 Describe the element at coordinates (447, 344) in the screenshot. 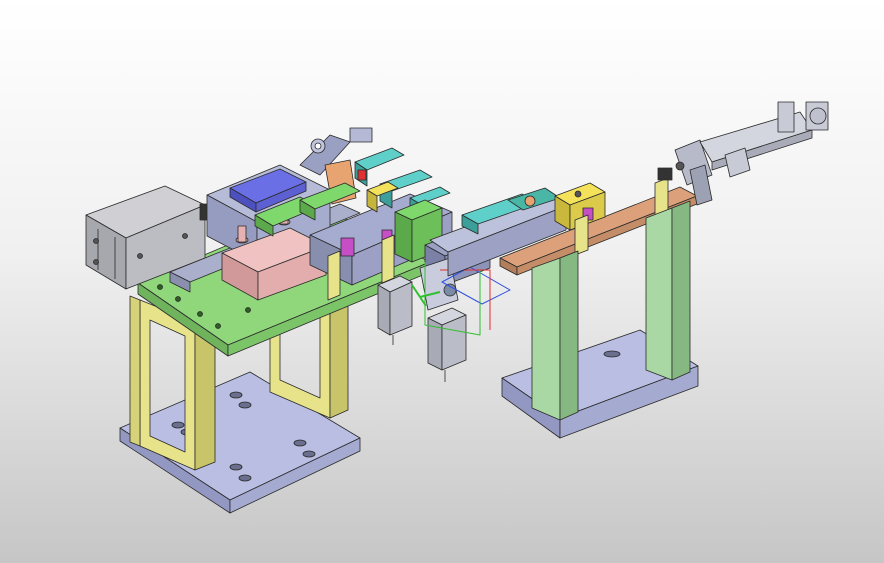

I see `vertical-cylinder-right` at that location.